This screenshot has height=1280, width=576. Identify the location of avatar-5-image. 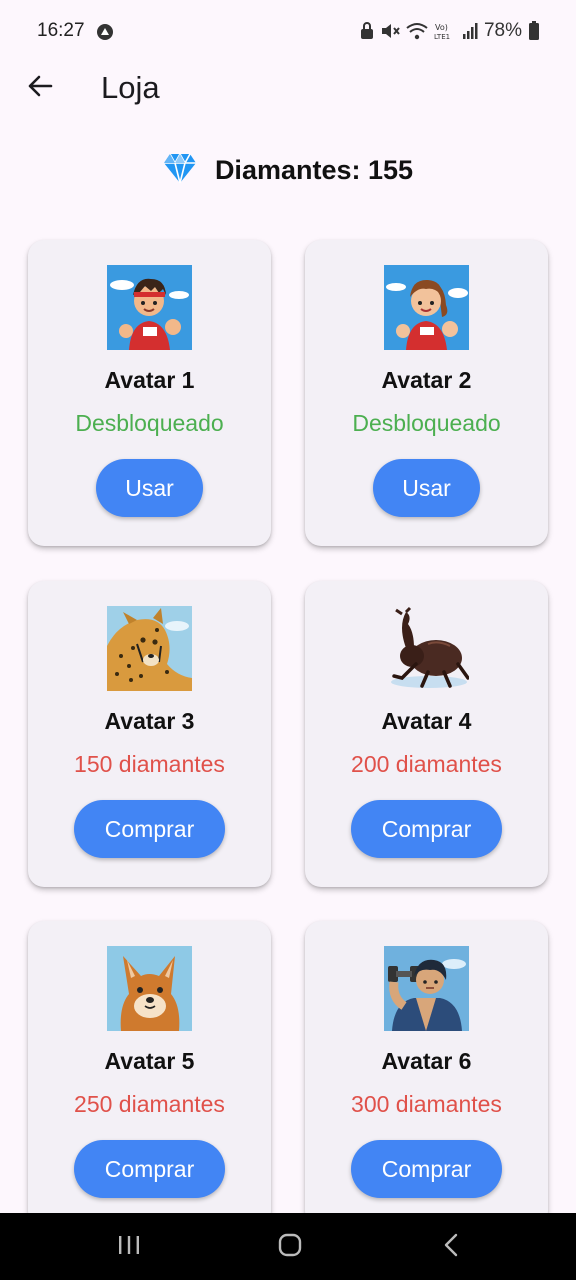
(149, 988).